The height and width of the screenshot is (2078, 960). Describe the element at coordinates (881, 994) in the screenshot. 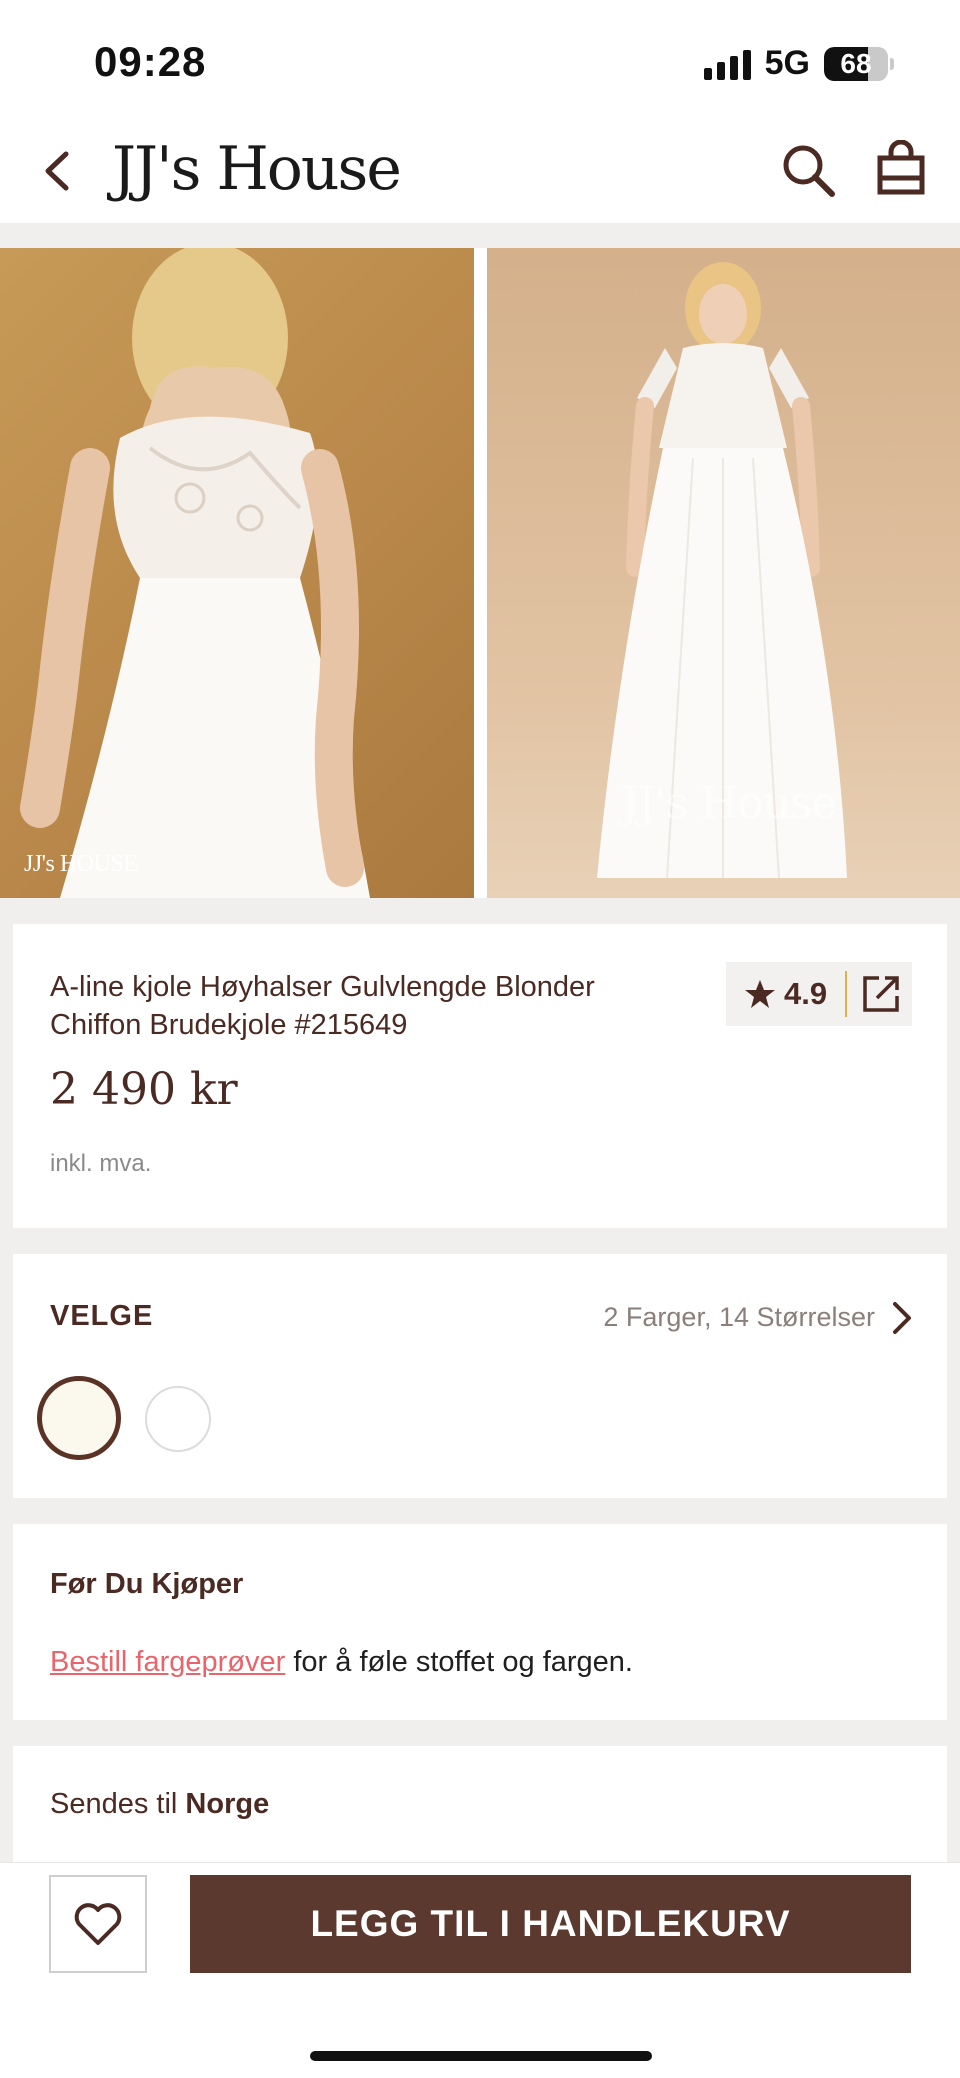

I see `share-icon` at that location.